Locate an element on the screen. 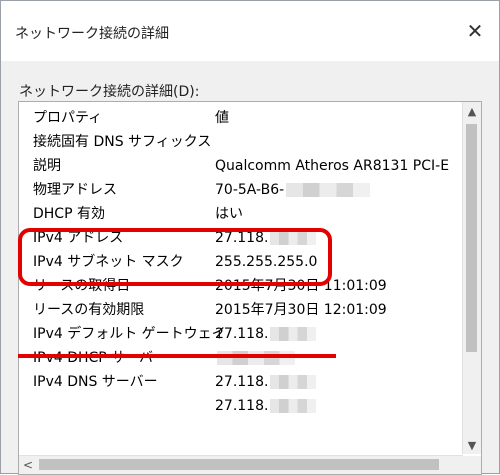 The height and width of the screenshot is (475, 500). property-label: IPv4 デフォルト ゲートウェイ is located at coordinates (129, 334).